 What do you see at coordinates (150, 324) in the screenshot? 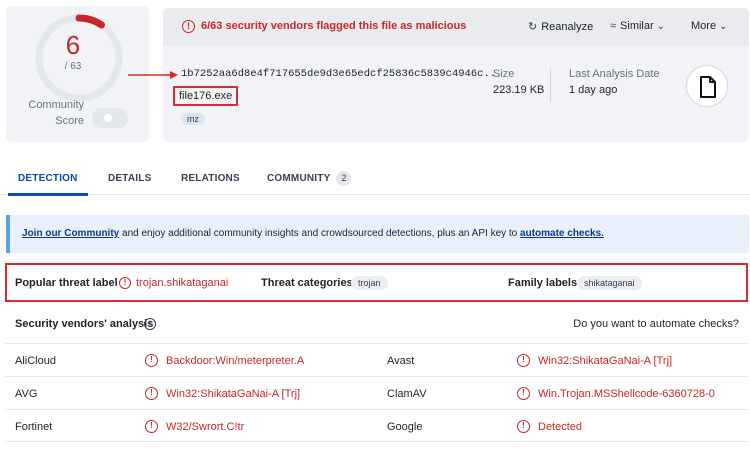
I see `info-icon: i` at bounding box center [150, 324].